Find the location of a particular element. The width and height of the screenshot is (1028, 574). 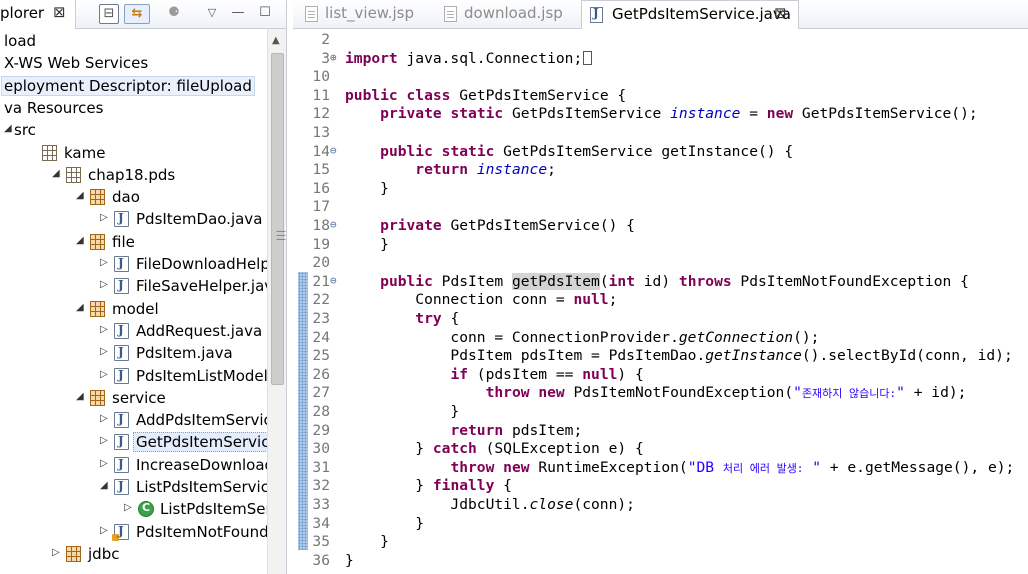

tab-get-pds-item-service-java: GetPdsItemService.java ⊠ is located at coordinates (690, 14).